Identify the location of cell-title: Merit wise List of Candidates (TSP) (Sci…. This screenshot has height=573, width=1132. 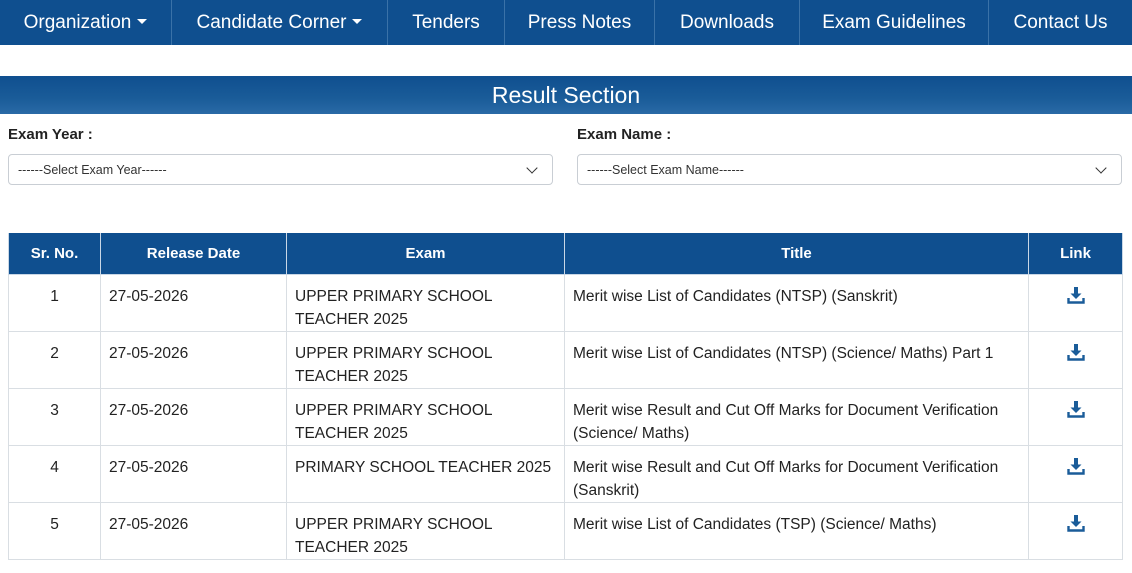
(796, 531).